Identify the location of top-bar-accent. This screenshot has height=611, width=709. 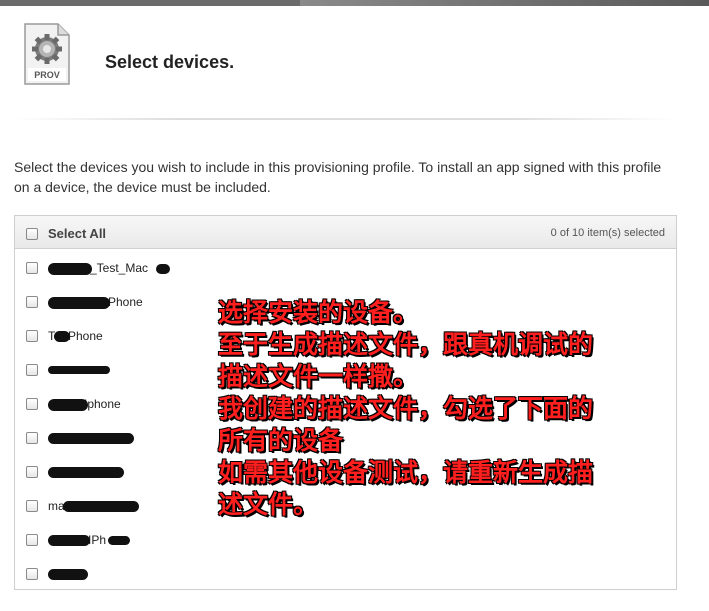
(504, 3).